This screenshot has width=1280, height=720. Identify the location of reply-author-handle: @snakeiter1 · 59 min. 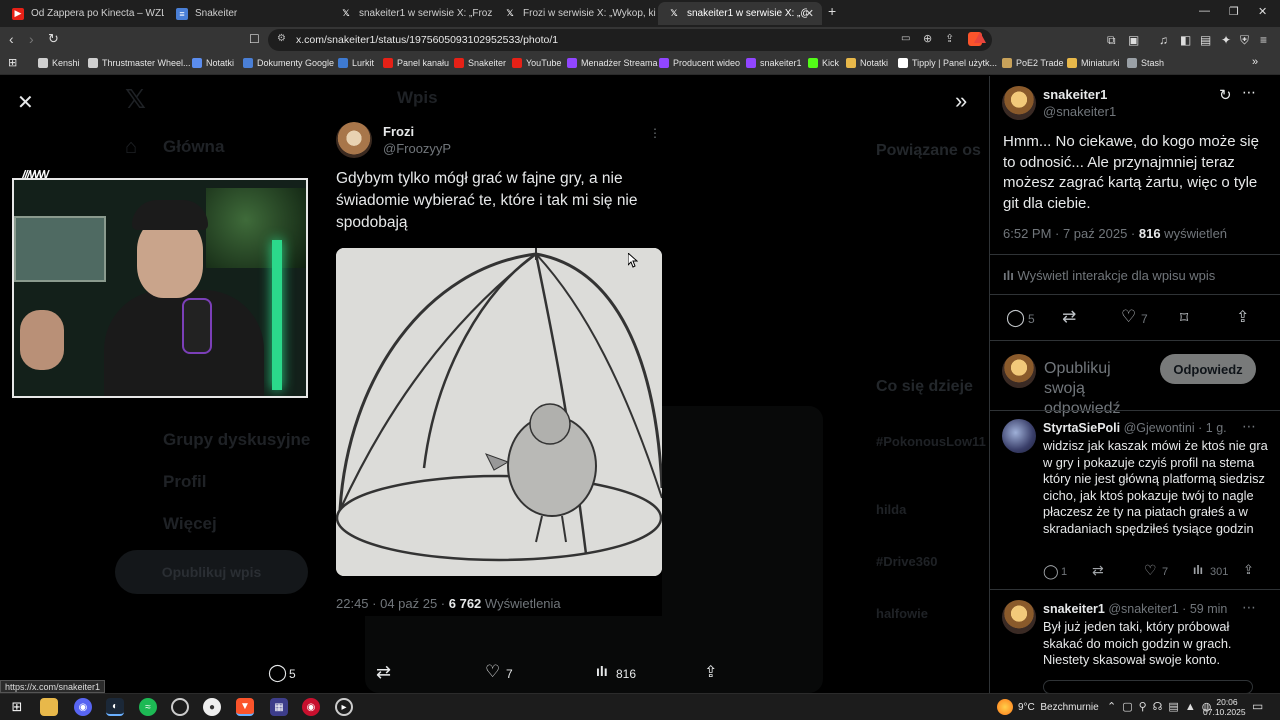
(1167, 609).